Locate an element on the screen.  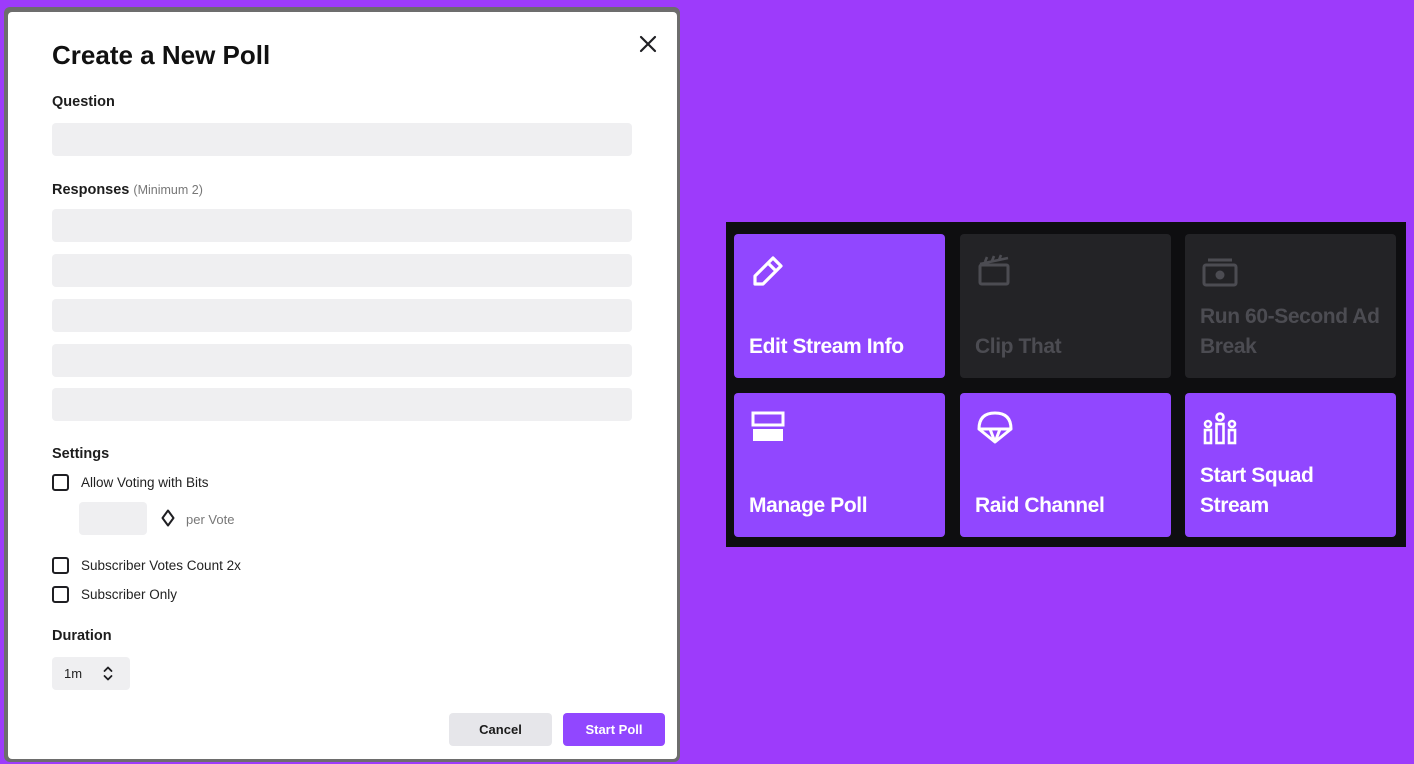
question-input is located at coordinates (342, 139).